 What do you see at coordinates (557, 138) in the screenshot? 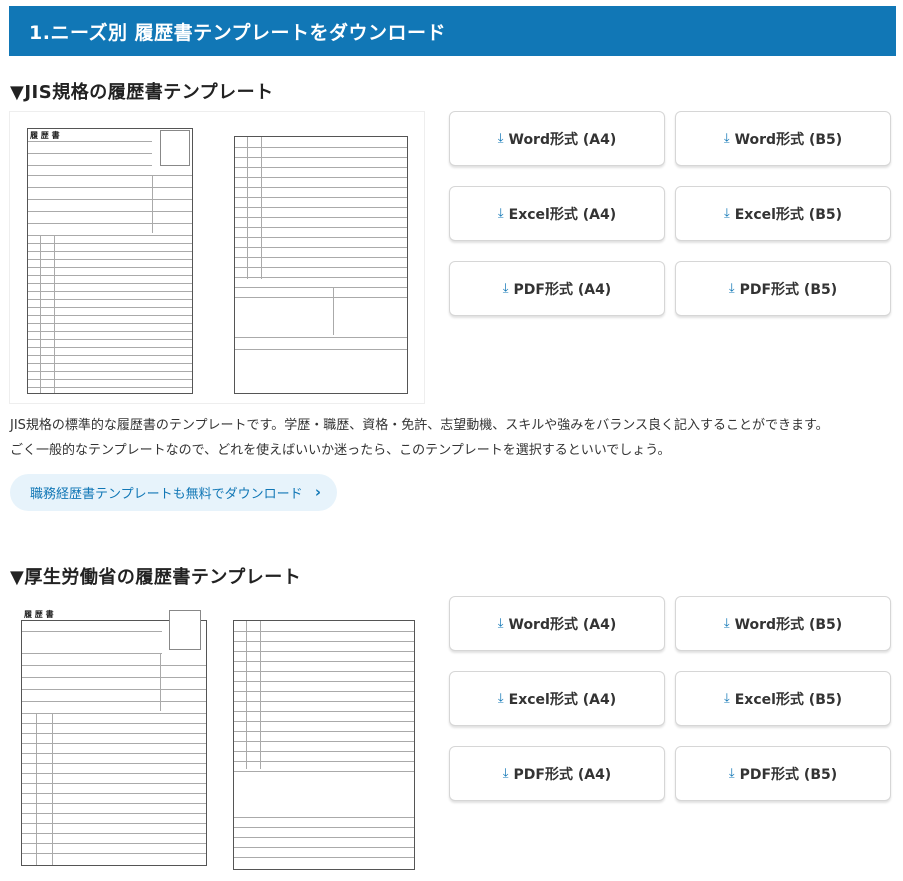
I see `jis-word-a4-button: ⤓ Word形式 (A4)` at bounding box center [557, 138].